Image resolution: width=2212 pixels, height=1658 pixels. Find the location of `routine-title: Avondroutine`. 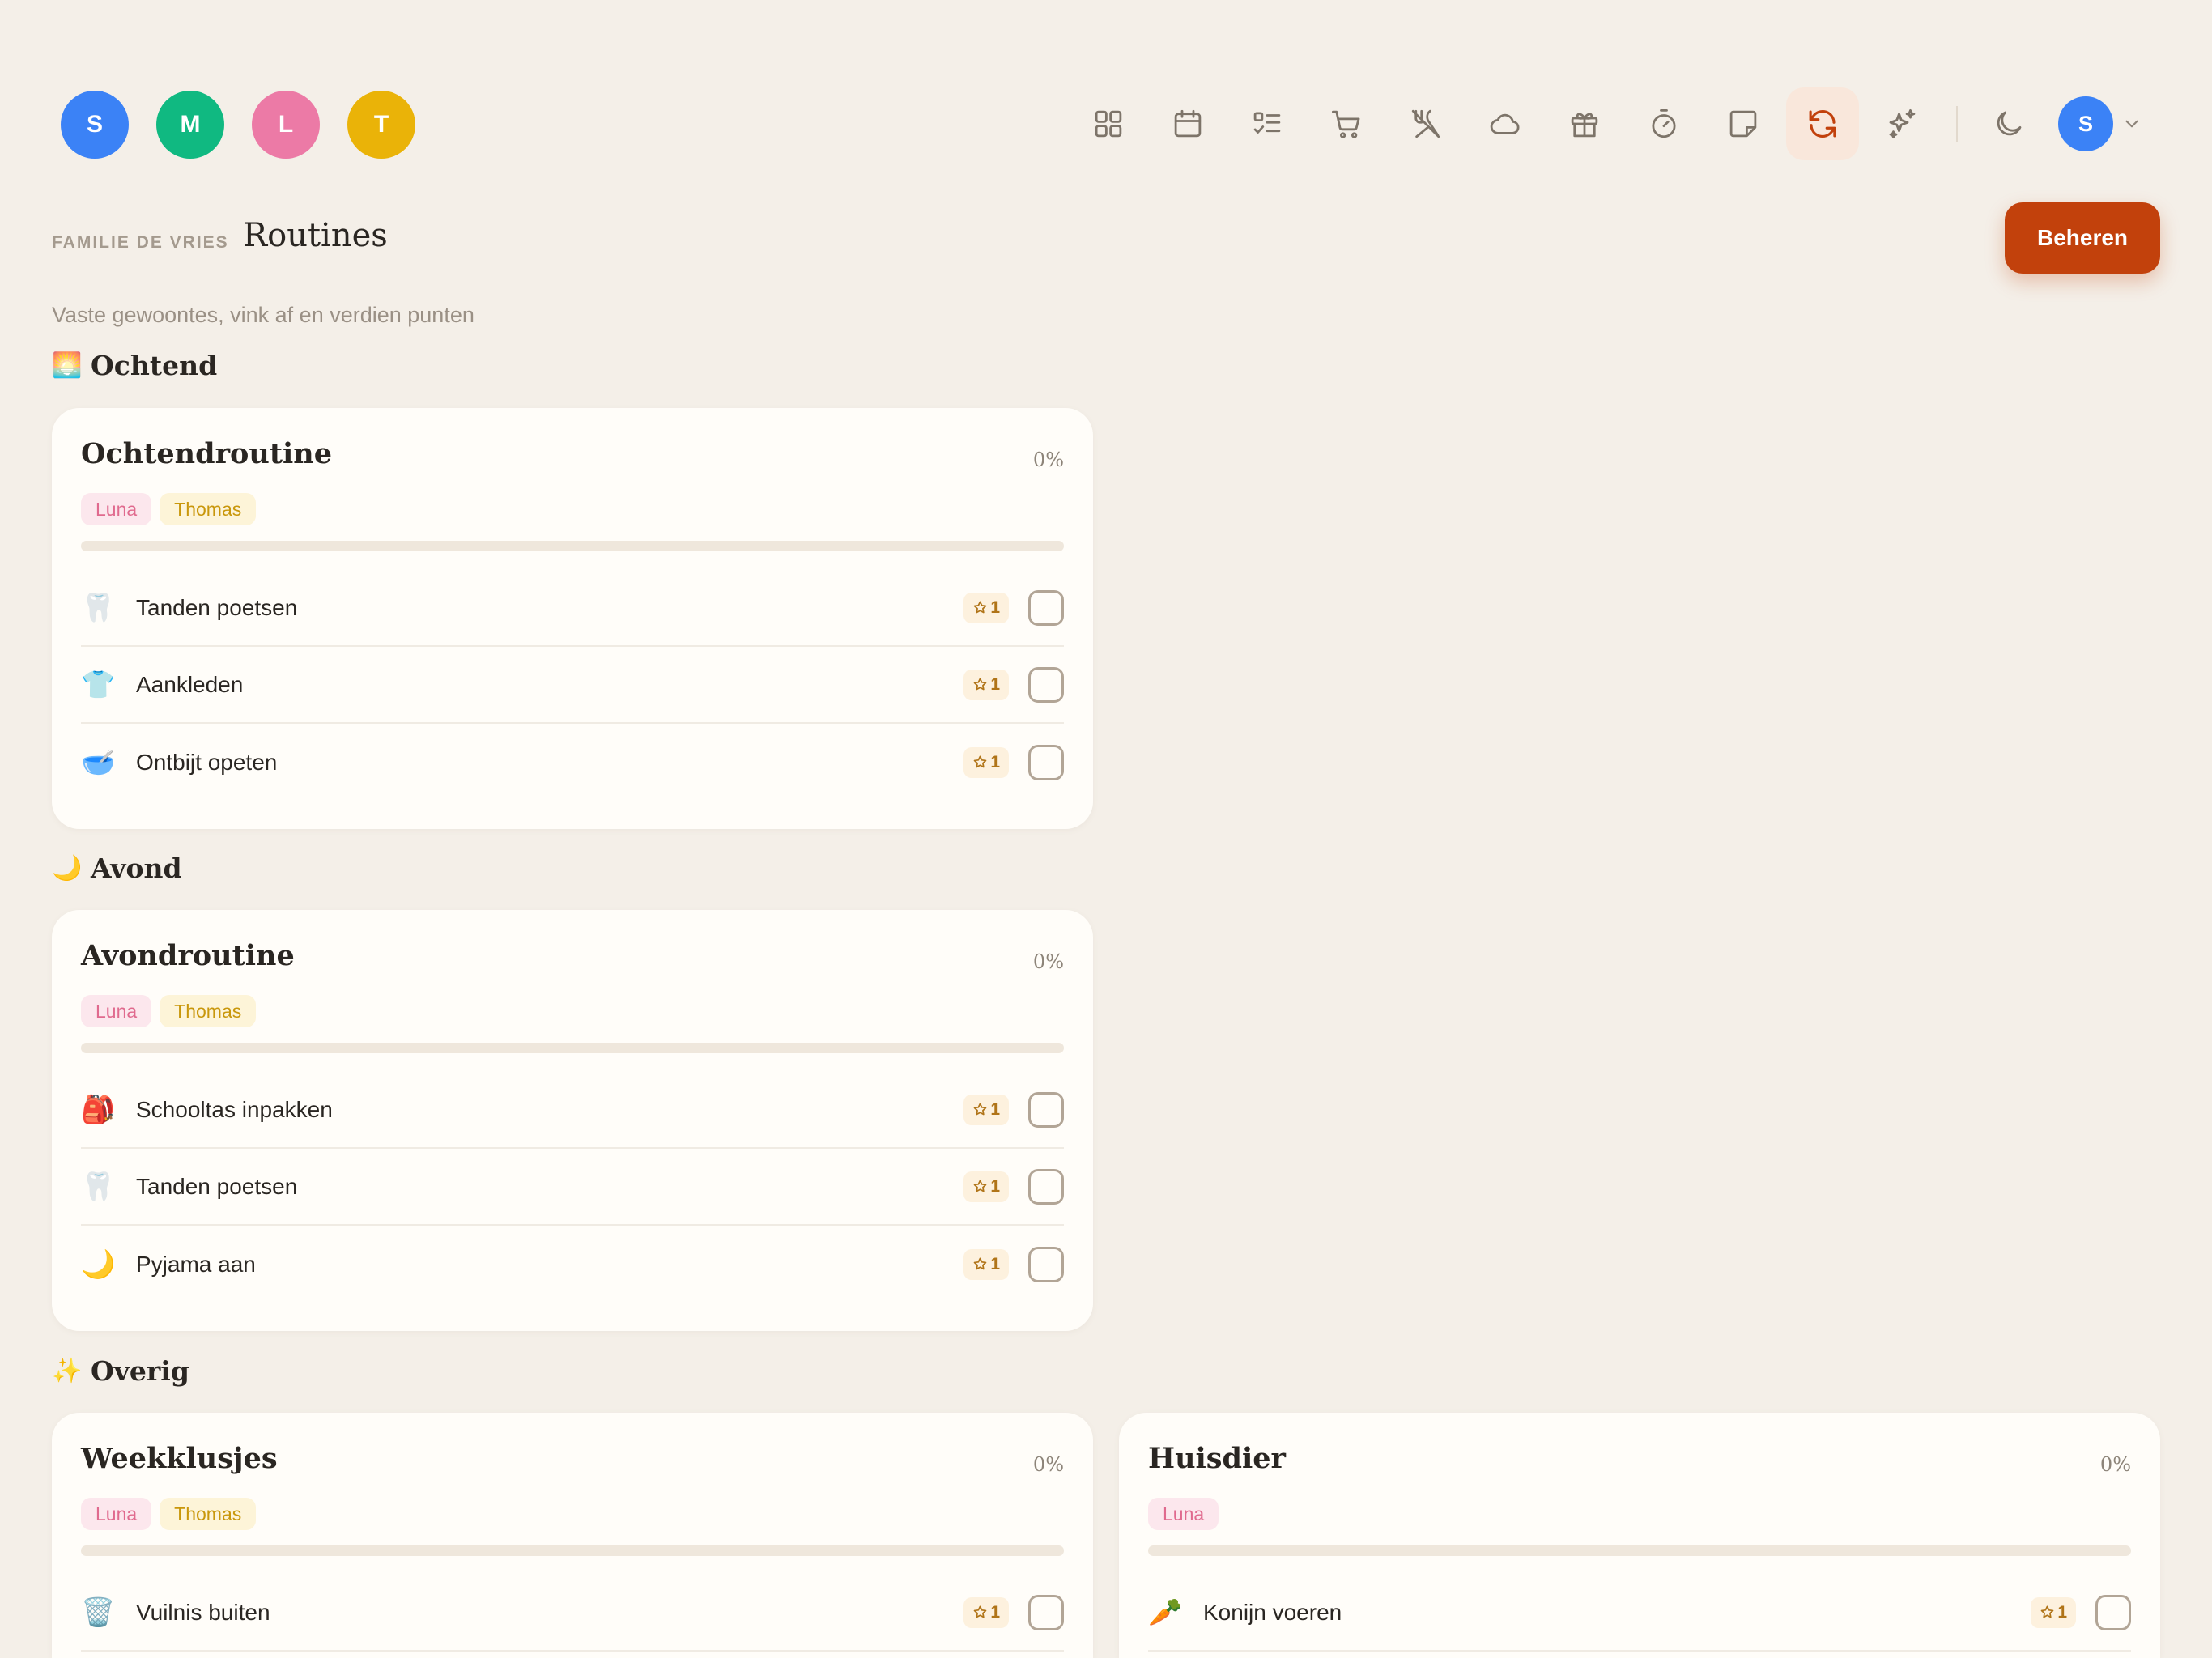

routine-title: Avondroutine is located at coordinates (188, 955).